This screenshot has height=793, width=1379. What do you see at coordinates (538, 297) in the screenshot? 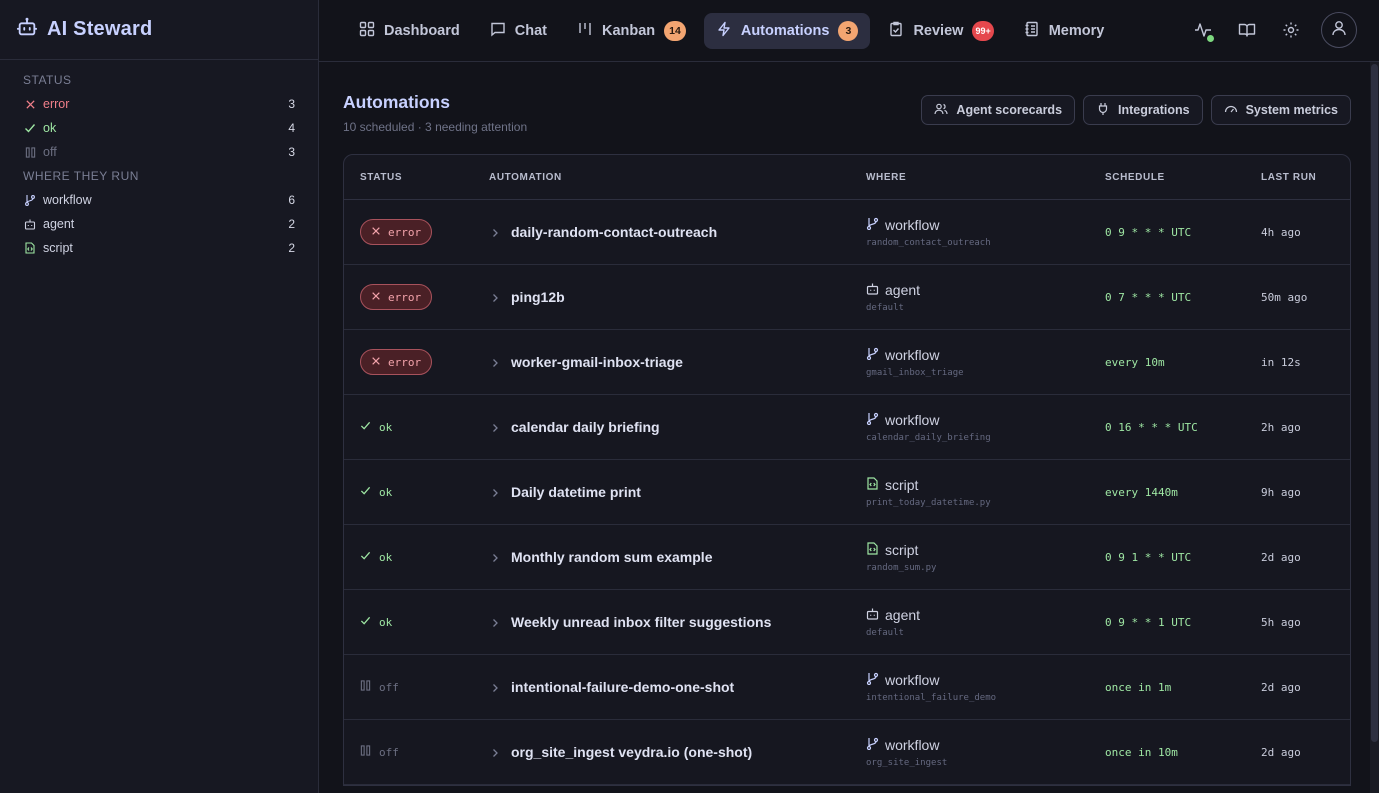
I see `automation-name: ping12b` at bounding box center [538, 297].